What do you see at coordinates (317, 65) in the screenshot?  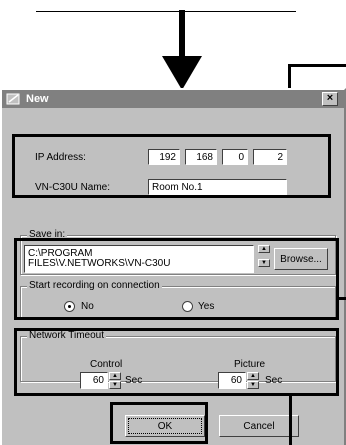 I see `callout-line-right` at bounding box center [317, 65].